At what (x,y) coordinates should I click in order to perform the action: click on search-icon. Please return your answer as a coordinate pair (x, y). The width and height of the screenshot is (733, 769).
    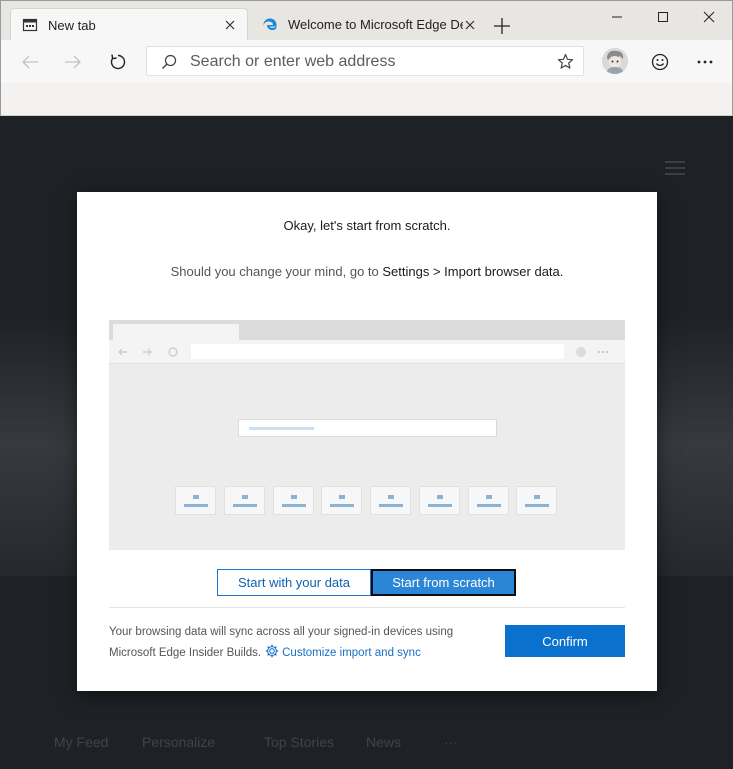
    Looking at the image, I should click on (169, 61).